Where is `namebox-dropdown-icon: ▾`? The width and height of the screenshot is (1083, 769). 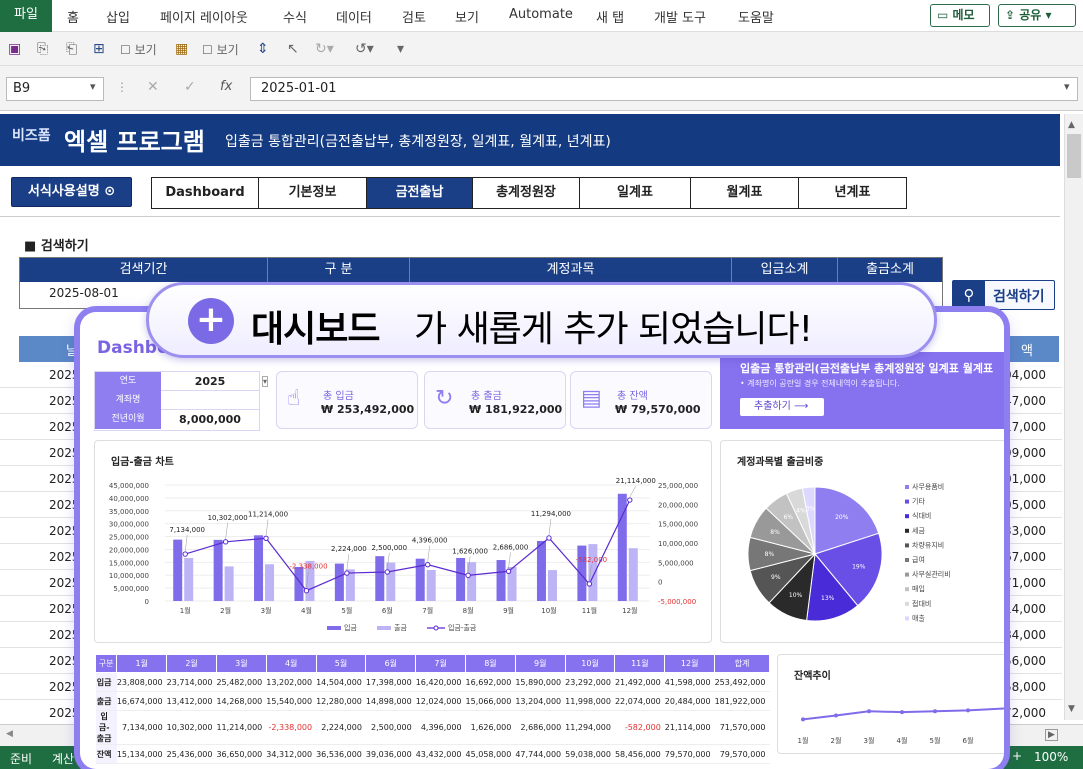
namebox-dropdown-icon: ▾ is located at coordinates (93, 86).